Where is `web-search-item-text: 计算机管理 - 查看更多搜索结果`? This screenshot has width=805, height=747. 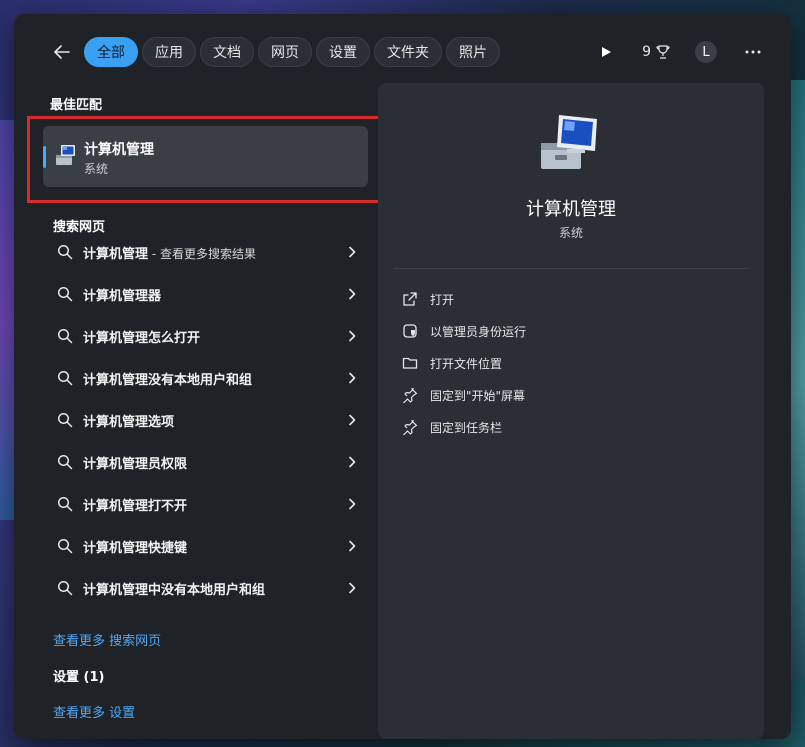 web-search-item-text: 计算机管理 - 查看更多搜索结果 is located at coordinates (169, 254).